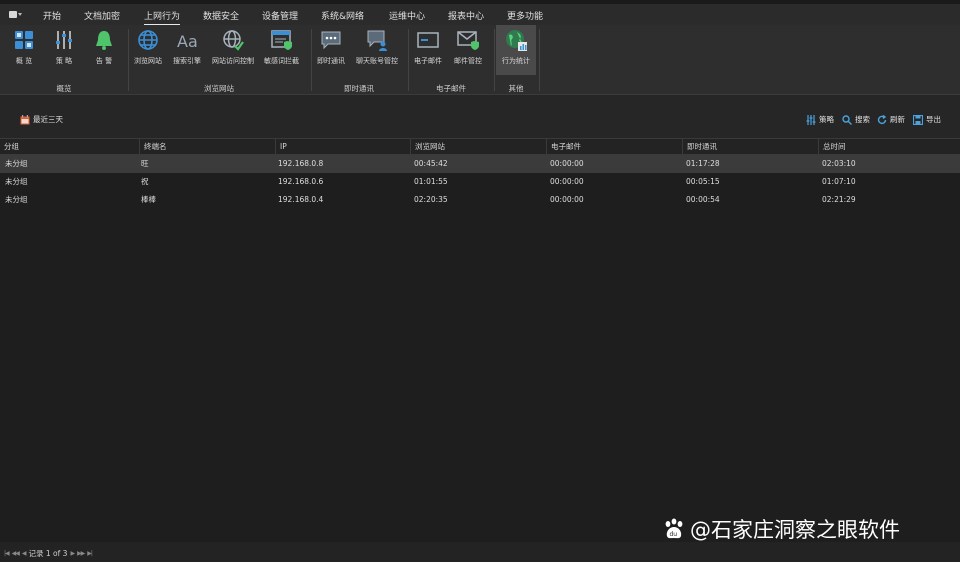  What do you see at coordinates (431, 199) in the screenshot?
I see `cell-browse: 02:20:35` at bounding box center [431, 199].